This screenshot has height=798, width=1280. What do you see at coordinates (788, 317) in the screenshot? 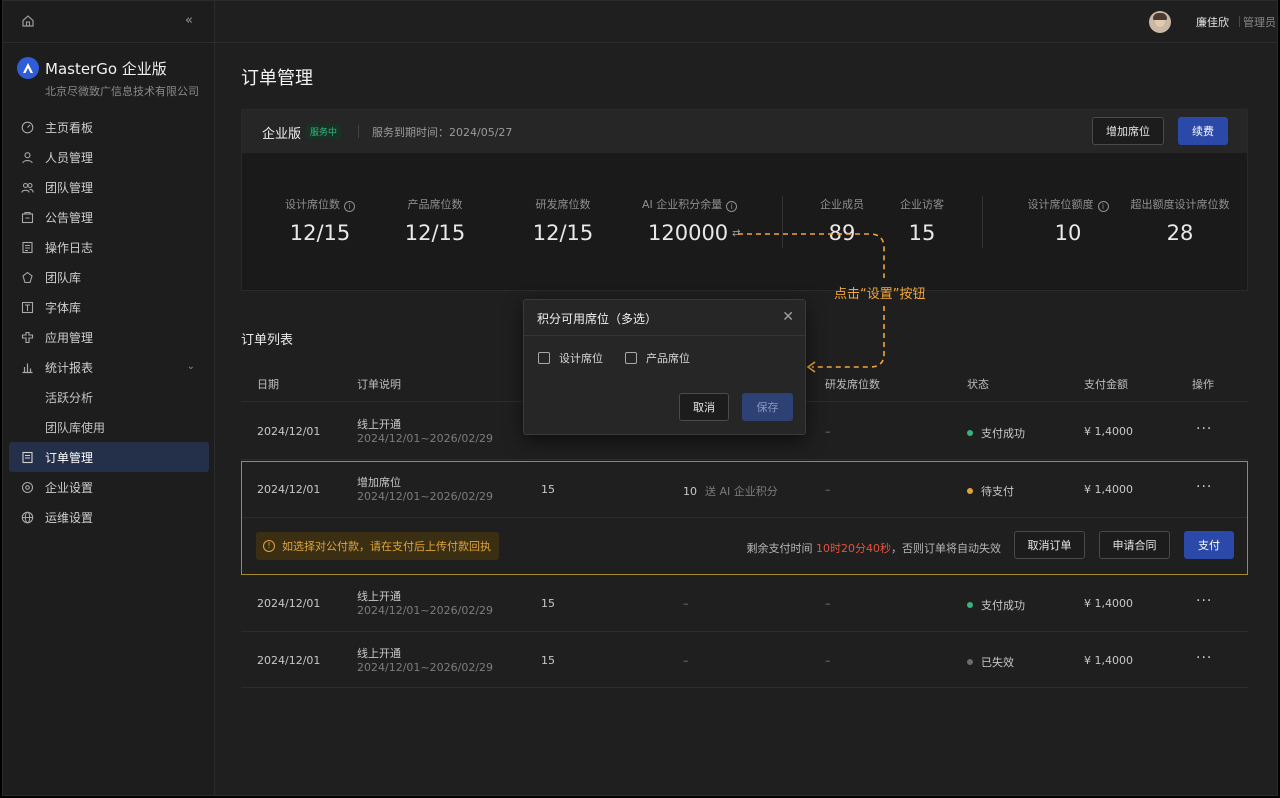
I see `close-icon: ✕` at bounding box center [788, 317].